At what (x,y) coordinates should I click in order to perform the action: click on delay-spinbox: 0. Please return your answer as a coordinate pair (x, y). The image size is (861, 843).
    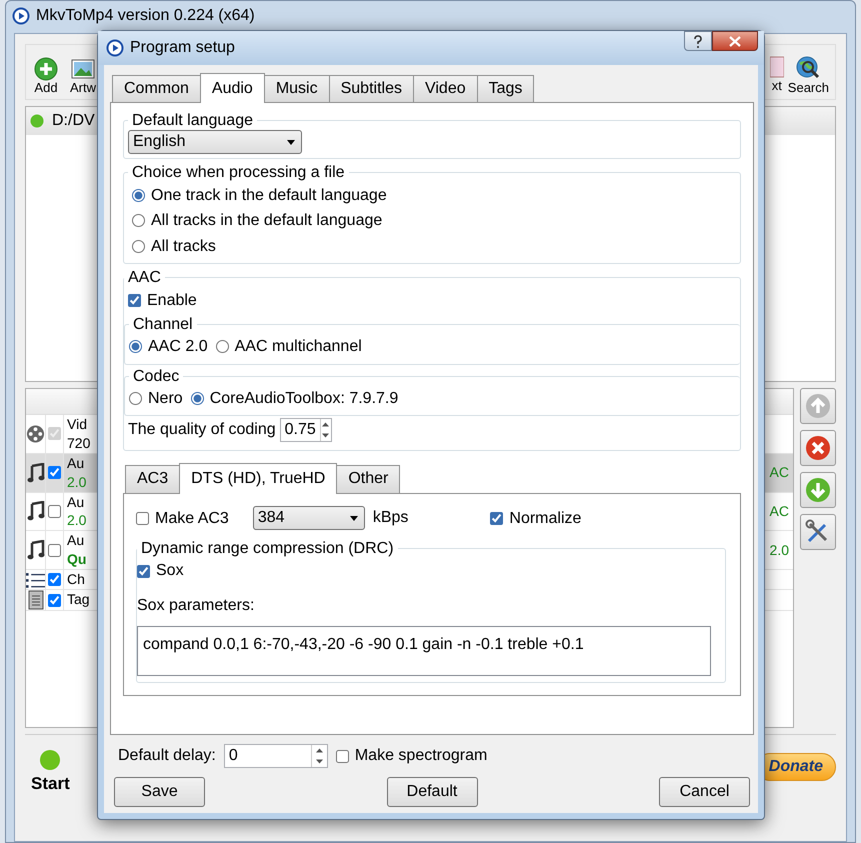
    Looking at the image, I should click on (276, 756).